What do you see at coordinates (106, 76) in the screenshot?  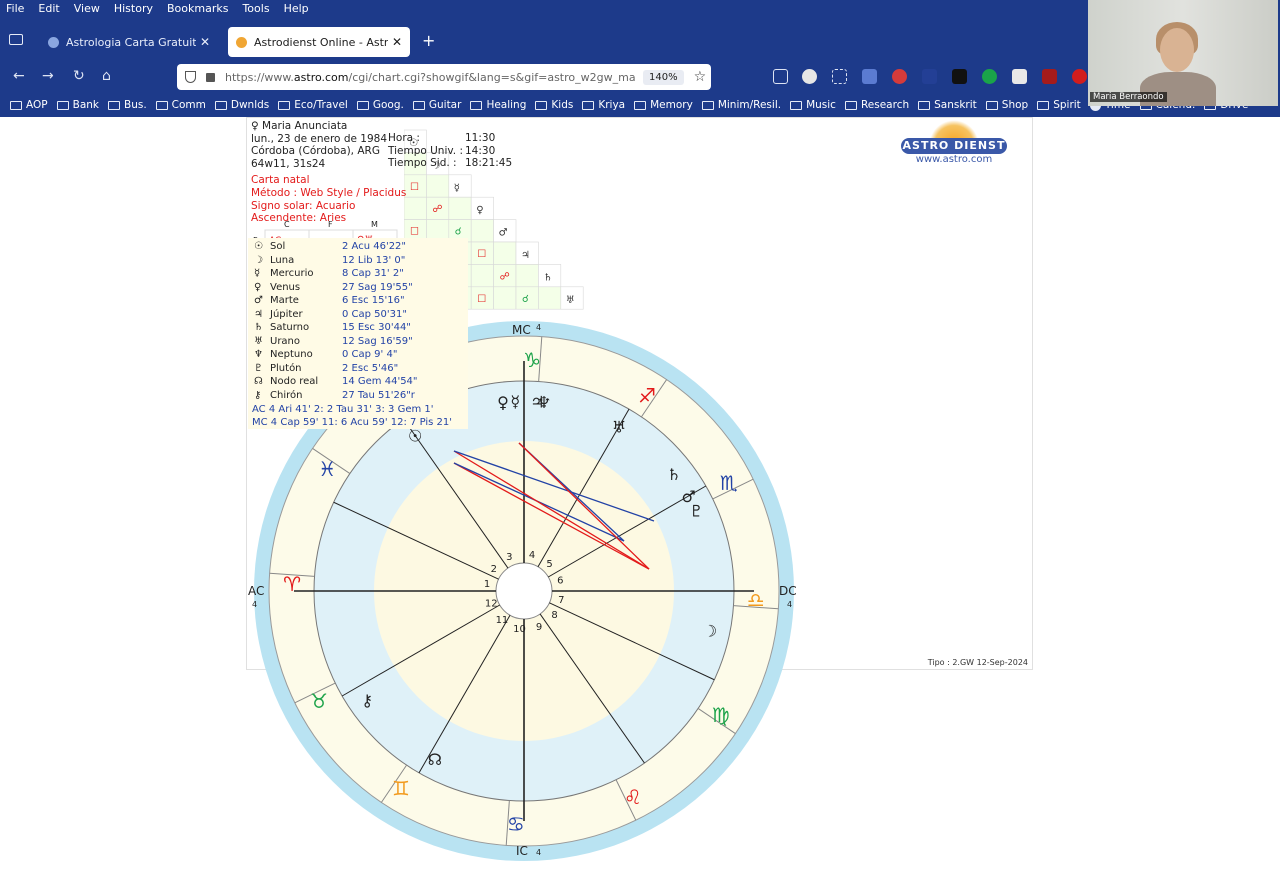 I see `home-icon: ⌂` at bounding box center [106, 76].